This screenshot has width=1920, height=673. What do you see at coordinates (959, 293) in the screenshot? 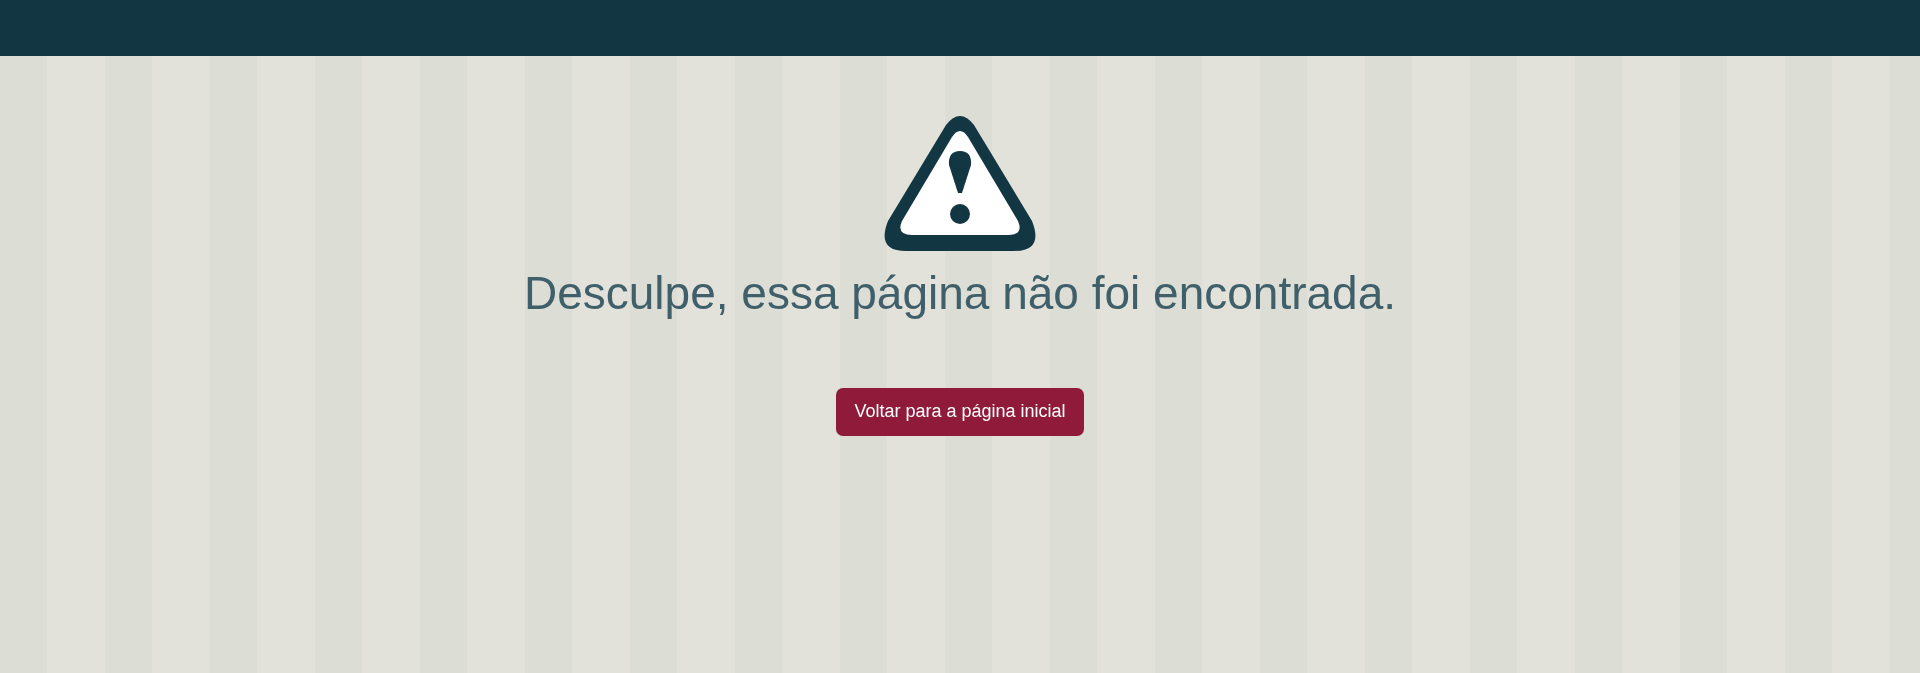
I see `error-heading: Desculpe, essa página não foi encontrada.` at bounding box center [959, 293].